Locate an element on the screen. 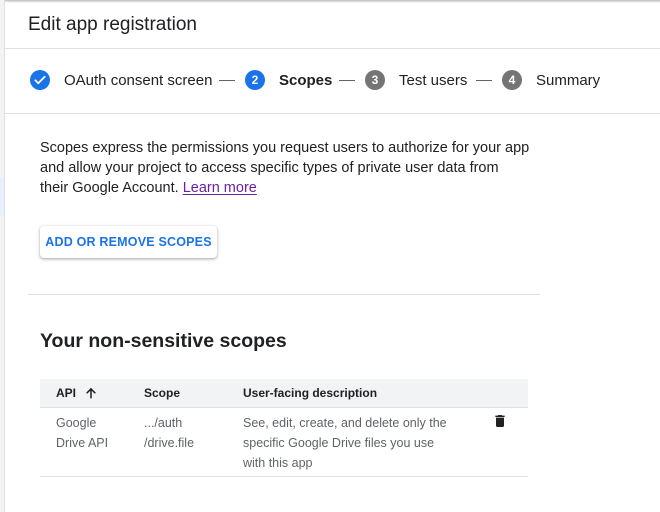 This screenshot has height=512, width=660. description-line: See, edit, create, and delete only the is located at coordinates (345, 423).